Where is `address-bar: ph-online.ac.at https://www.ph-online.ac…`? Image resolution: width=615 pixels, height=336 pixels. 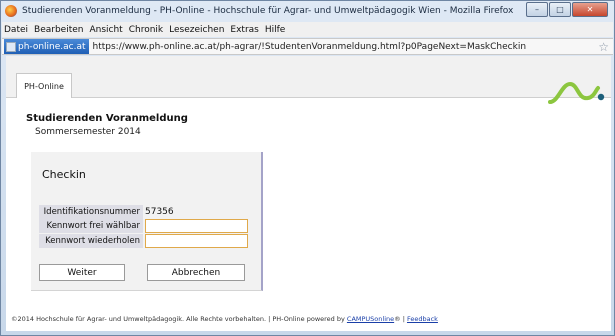
address-bar: ph-online.ac.at https://www.ph-online.ac… is located at coordinates (307, 46).